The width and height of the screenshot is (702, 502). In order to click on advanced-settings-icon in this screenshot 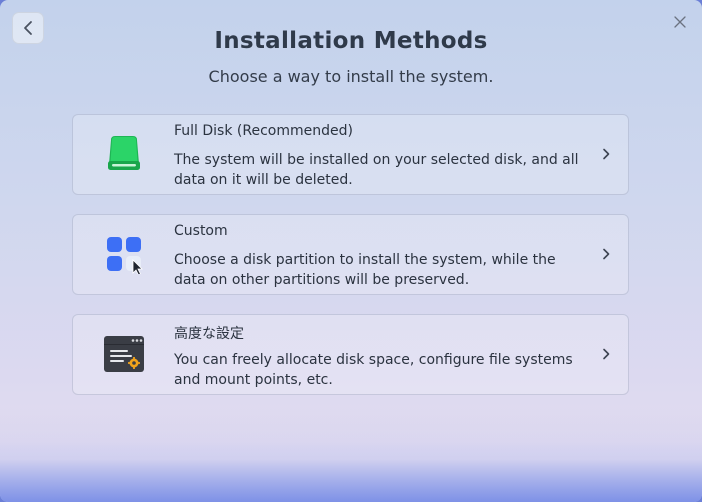, I will do `click(124, 354)`.